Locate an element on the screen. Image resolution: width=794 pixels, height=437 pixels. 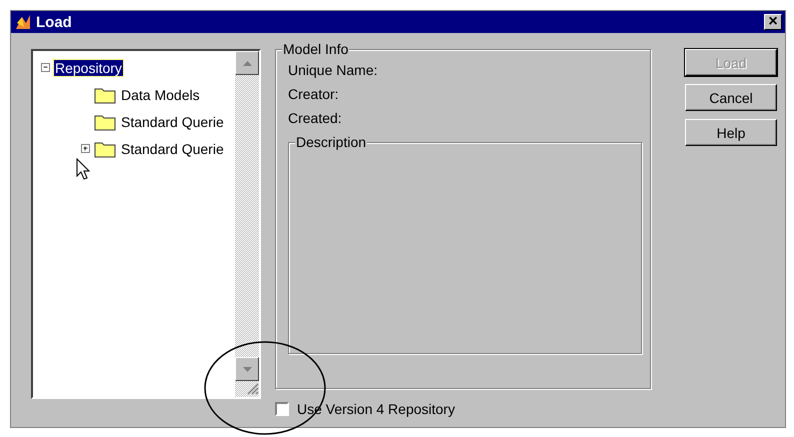
mouse-cursor-icon is located at coordinates (83, 169).